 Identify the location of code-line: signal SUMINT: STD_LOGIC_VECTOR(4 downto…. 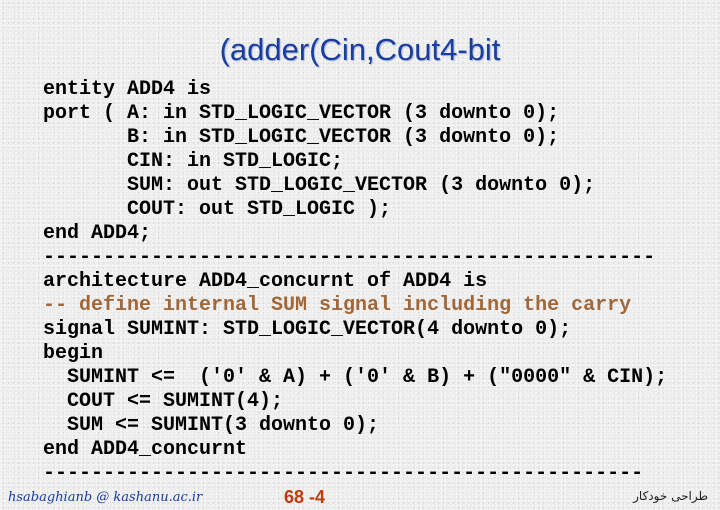
(307, 329).